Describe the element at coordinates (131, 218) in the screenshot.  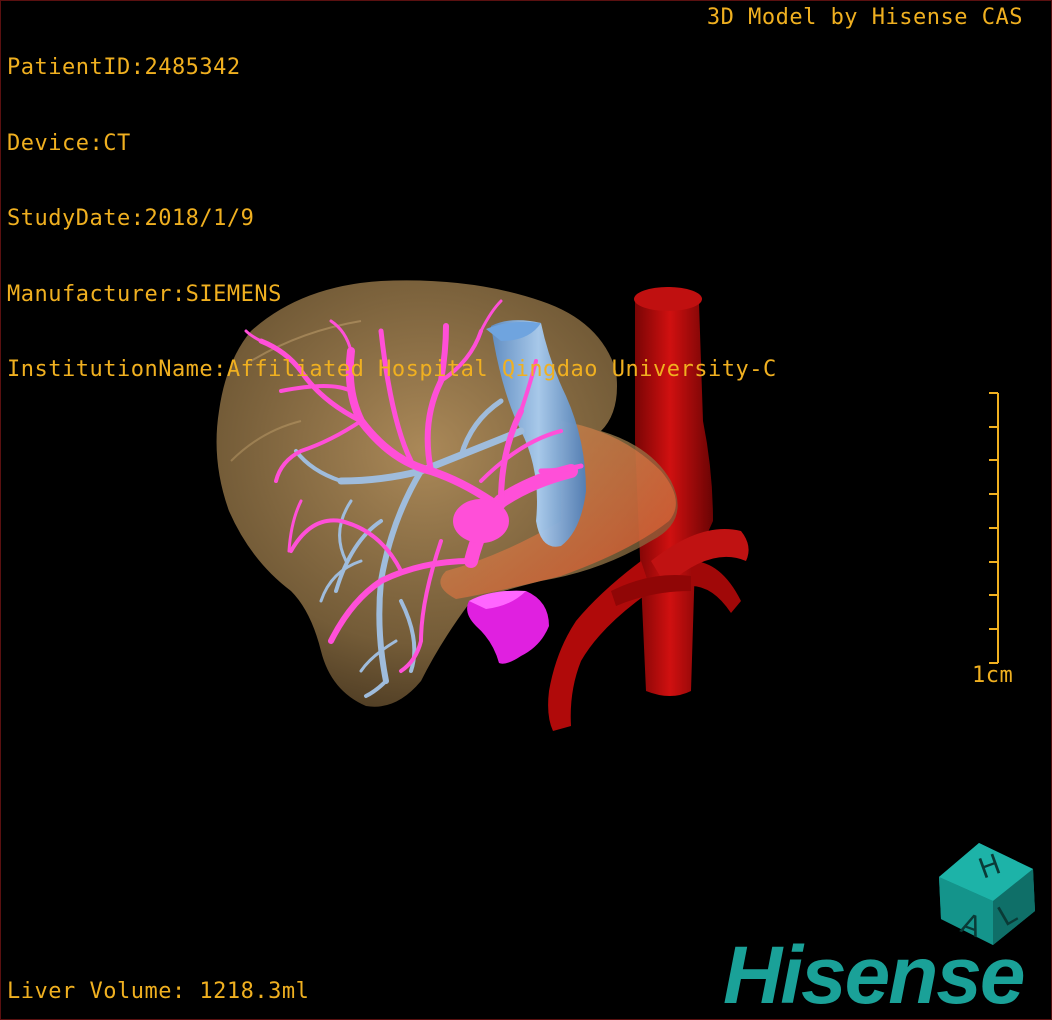
I see `study-date: StudyDate:2018/1/9` at that location.